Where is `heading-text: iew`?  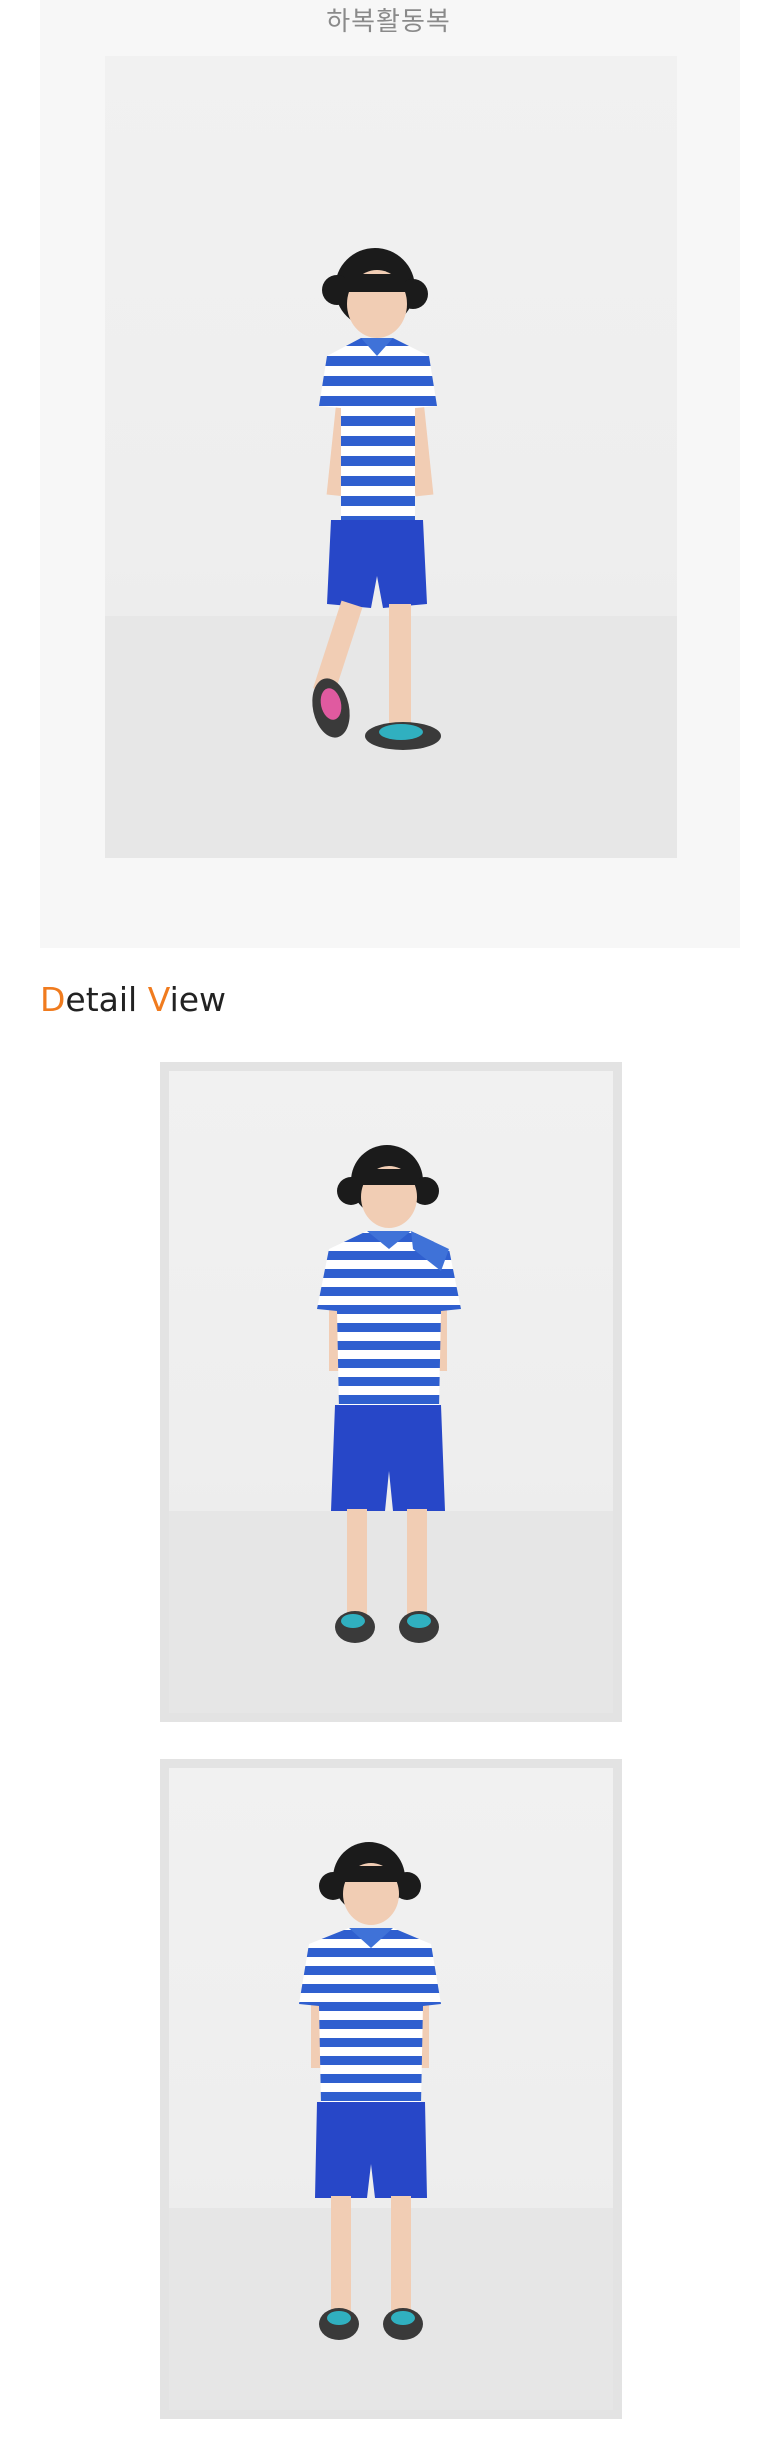 heading-text: iew is located at coordinates (198, 999).